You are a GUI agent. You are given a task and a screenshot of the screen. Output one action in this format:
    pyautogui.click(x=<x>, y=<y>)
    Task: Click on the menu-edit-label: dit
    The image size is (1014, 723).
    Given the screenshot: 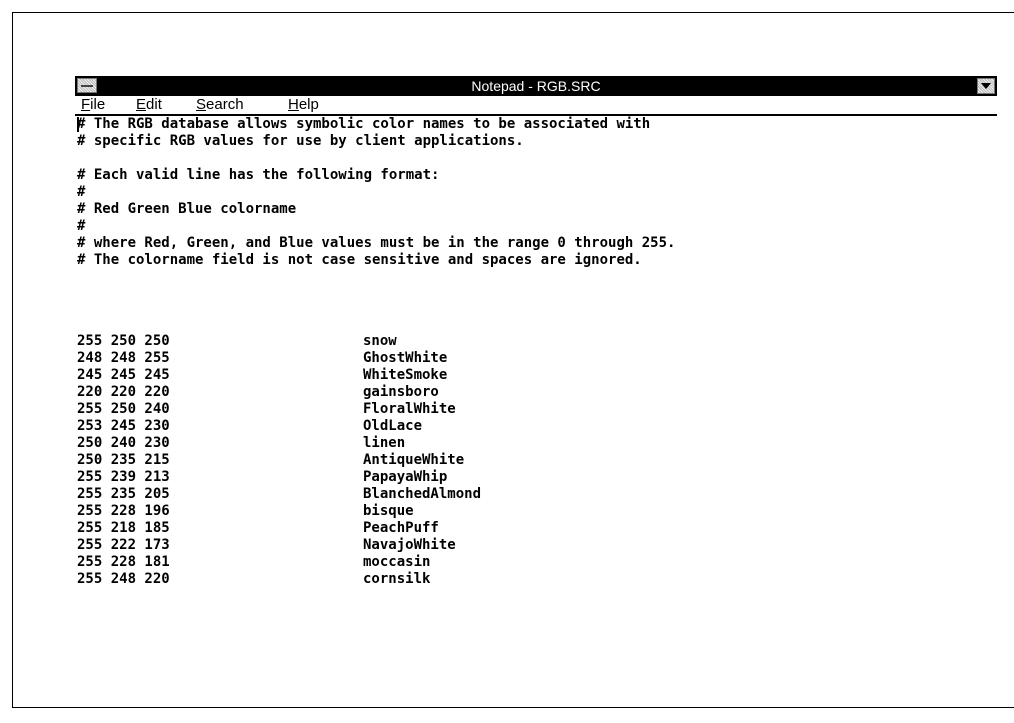 What is the action you would take?
    pyautogui.click(x=154, y=104)
    